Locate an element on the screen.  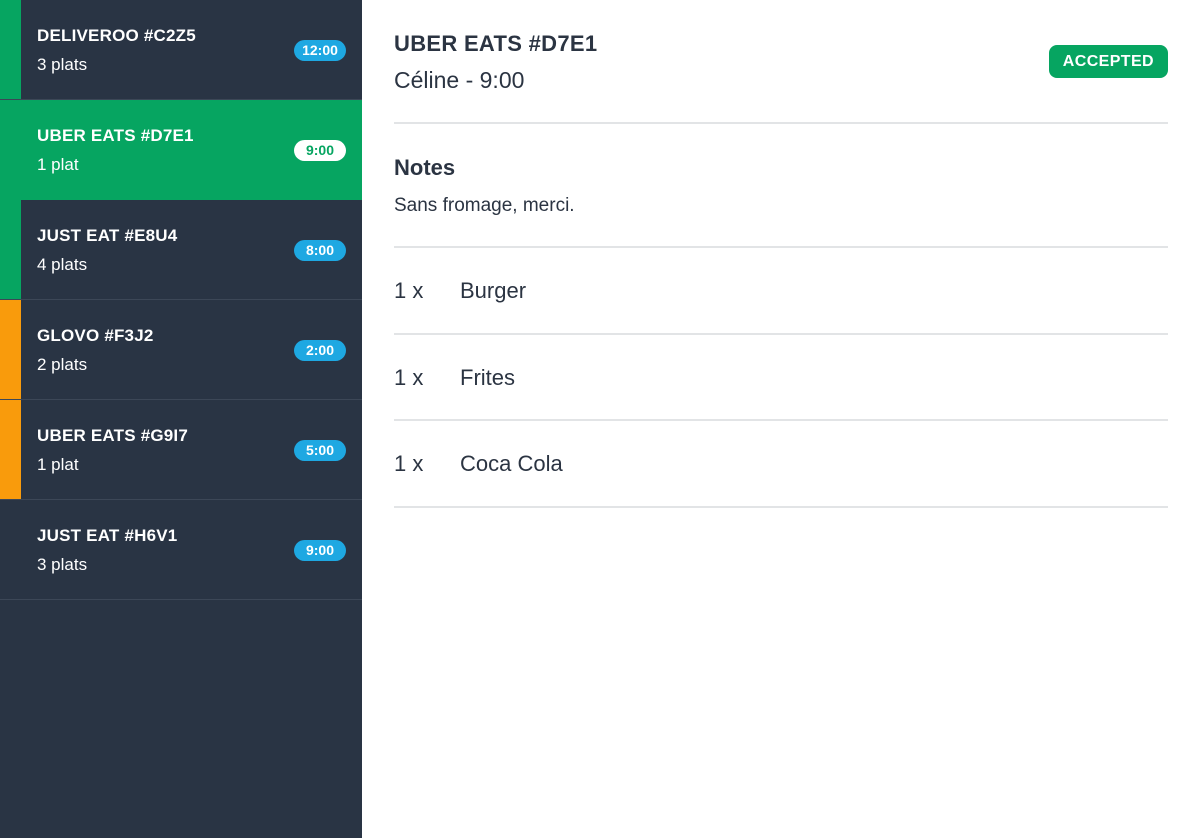
order-title: DELIVEROO #C2Z5 is located at coordinates (116, 35).